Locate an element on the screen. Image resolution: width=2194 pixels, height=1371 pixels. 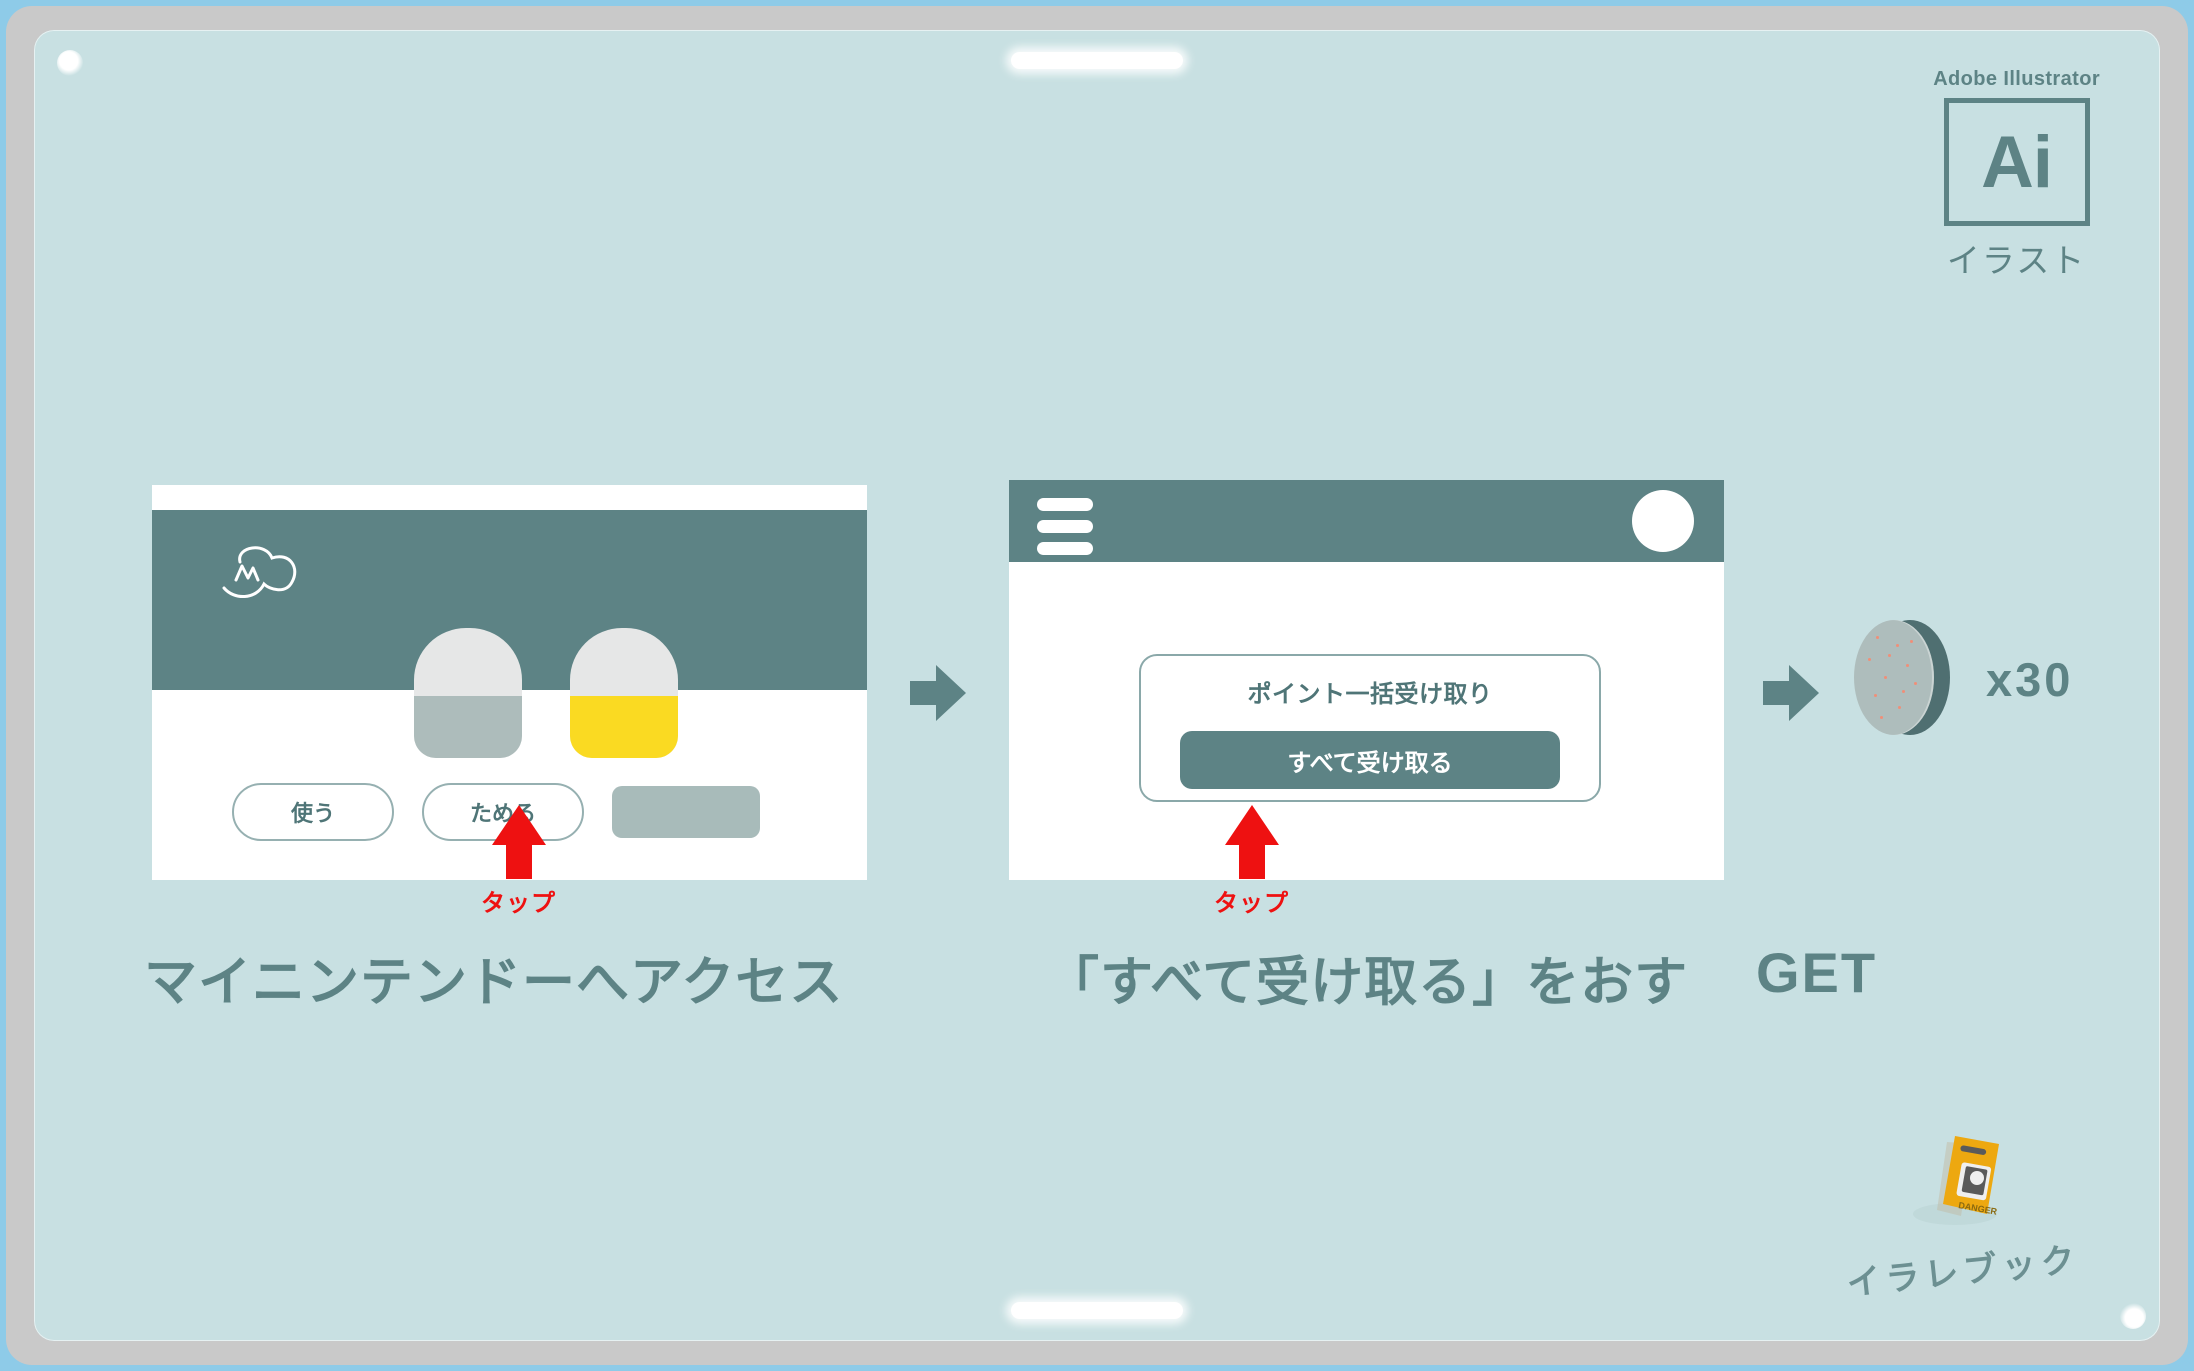
site-watermark: DANGER イラレブック is located at coordinates (1963, 1210).